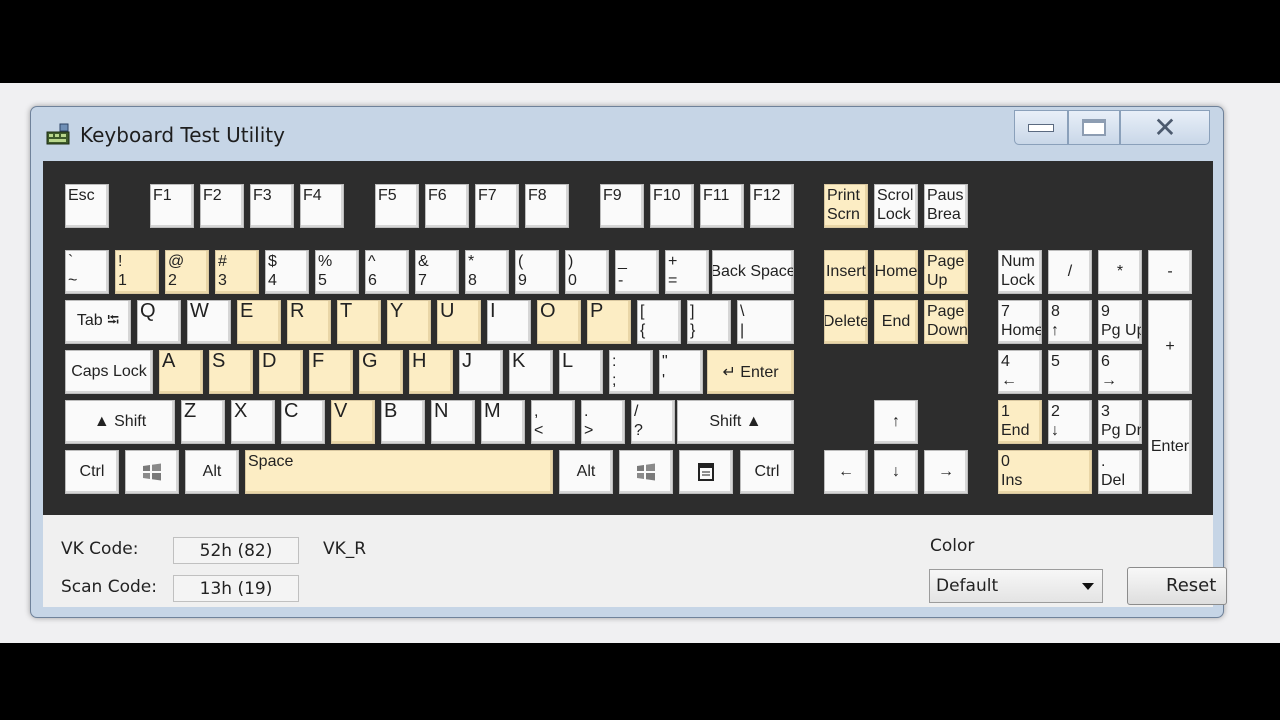  What do you see at coordinates (98, 322) in the screenshot?
I see `key-tab: Tab ⭾` at bounding box center [98, 322].